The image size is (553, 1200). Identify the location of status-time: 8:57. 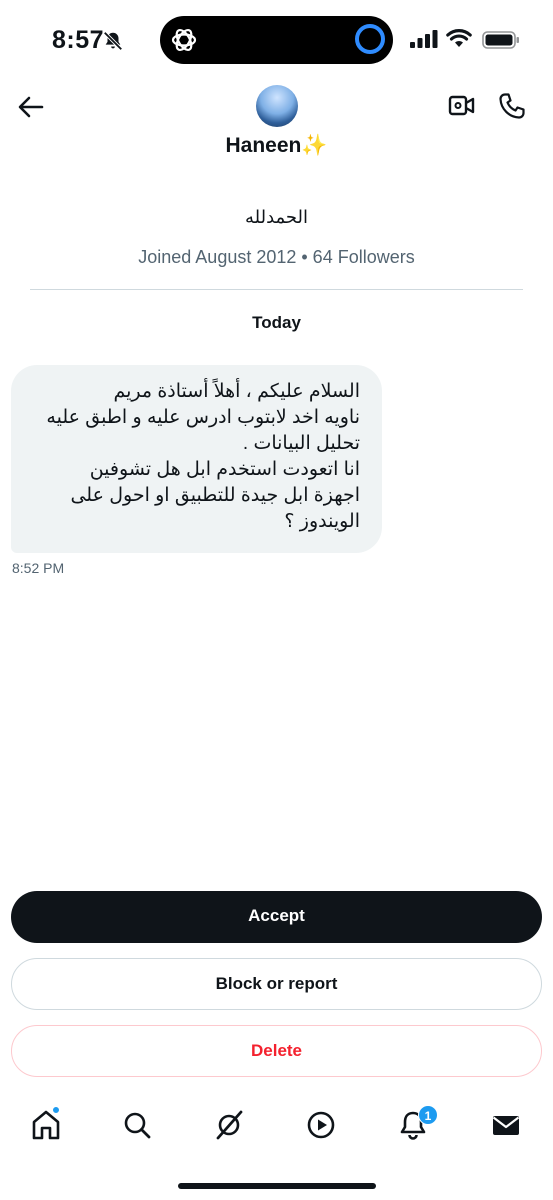
(78, 40).